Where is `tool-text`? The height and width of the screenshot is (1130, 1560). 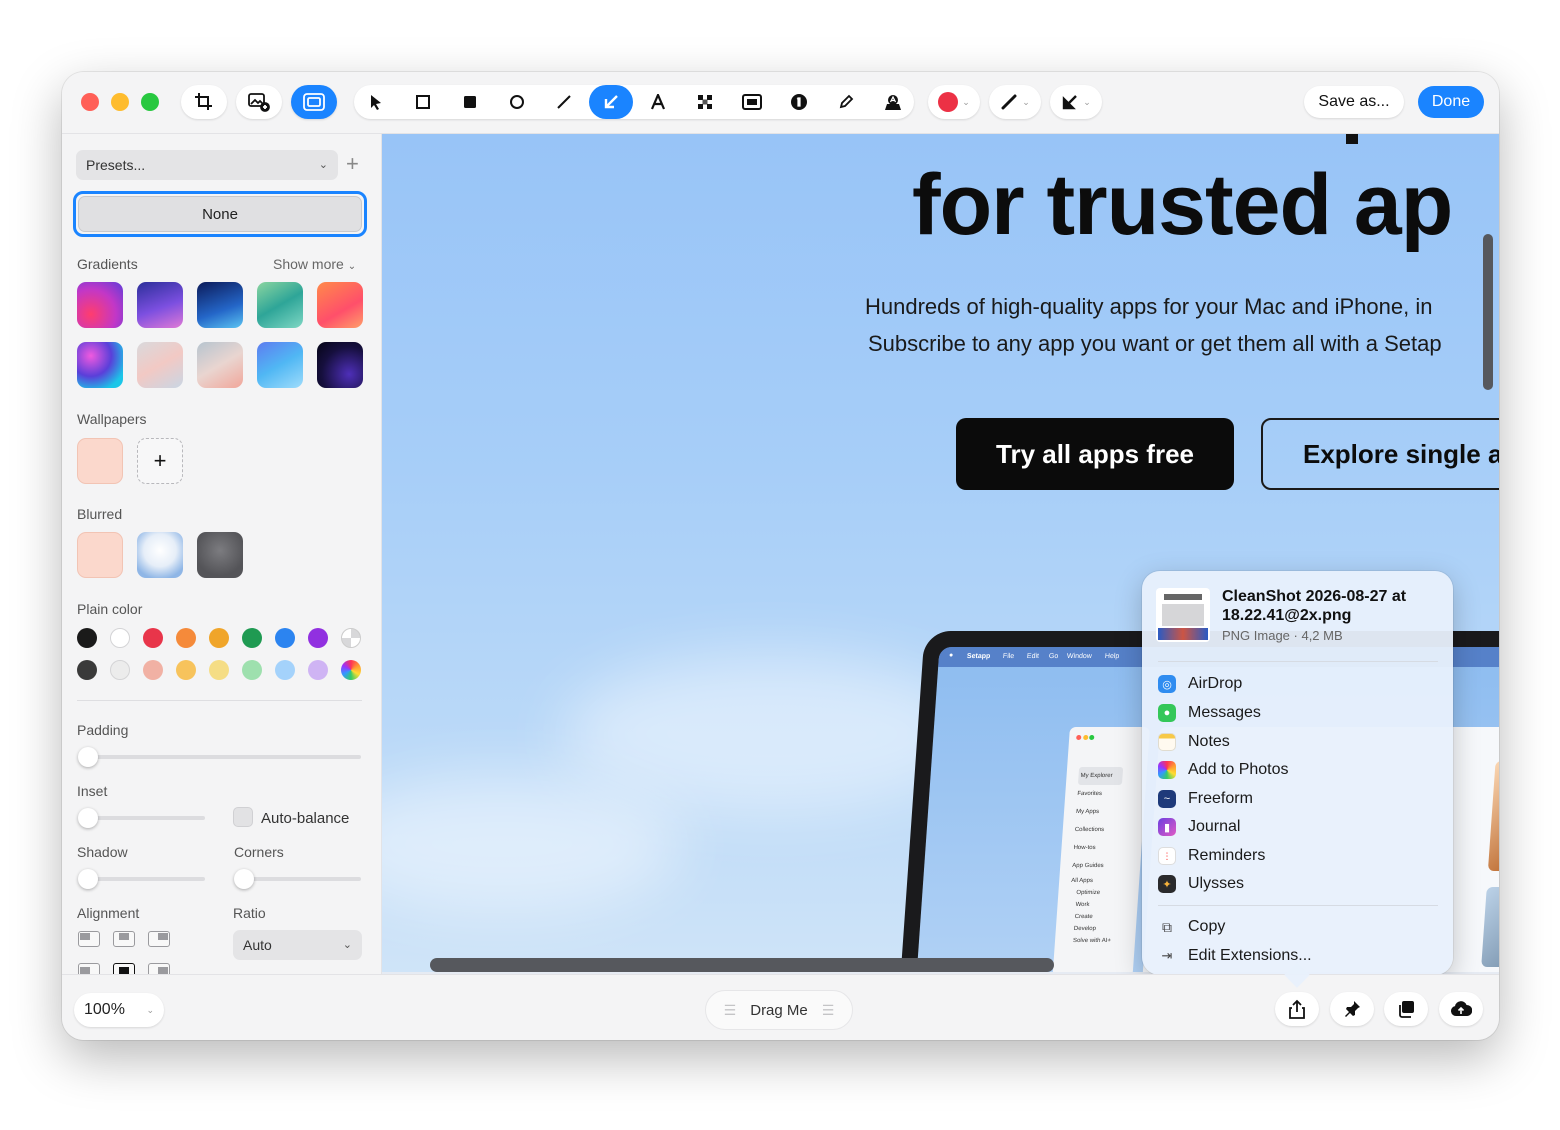
tool-text is located at coordinates (658, 102).